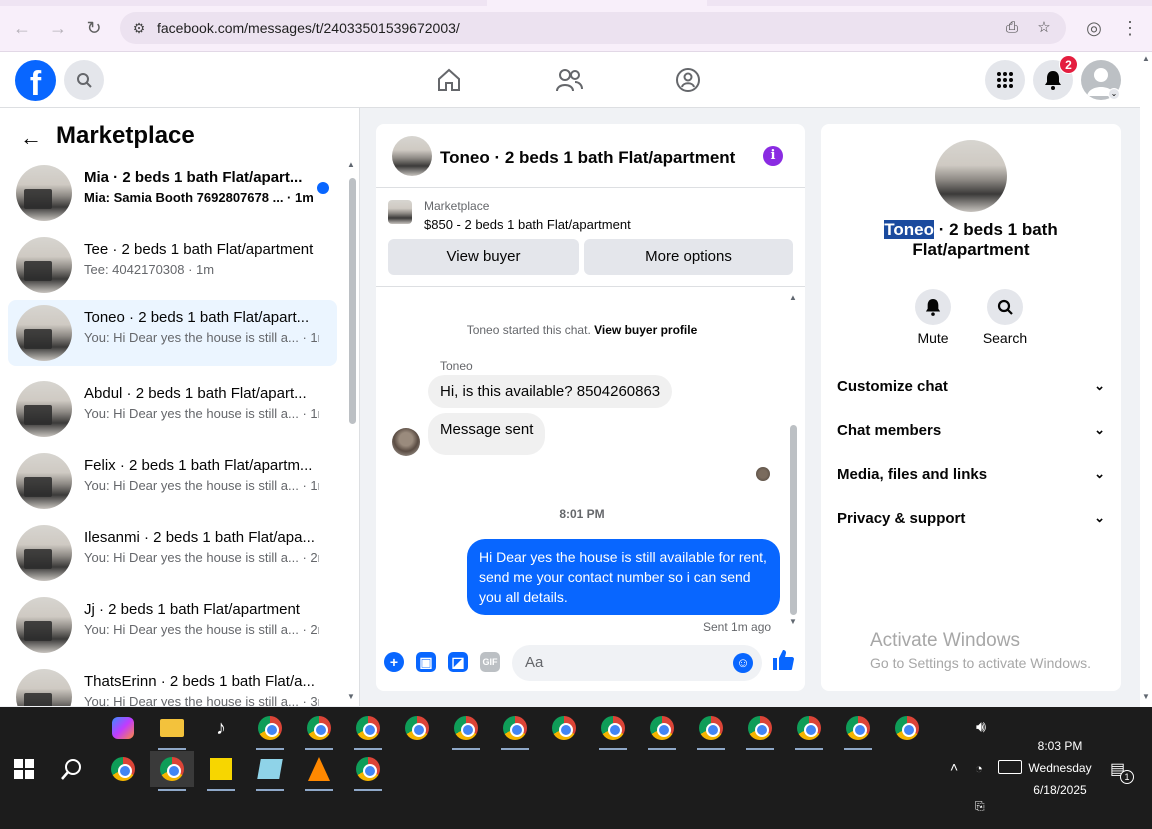 This screenshot has width=1152, height=829. What do you see at coordinates (490, 662) in the screenshot?
I see `gif-icon: GIF` at bounding box center [490, 662].